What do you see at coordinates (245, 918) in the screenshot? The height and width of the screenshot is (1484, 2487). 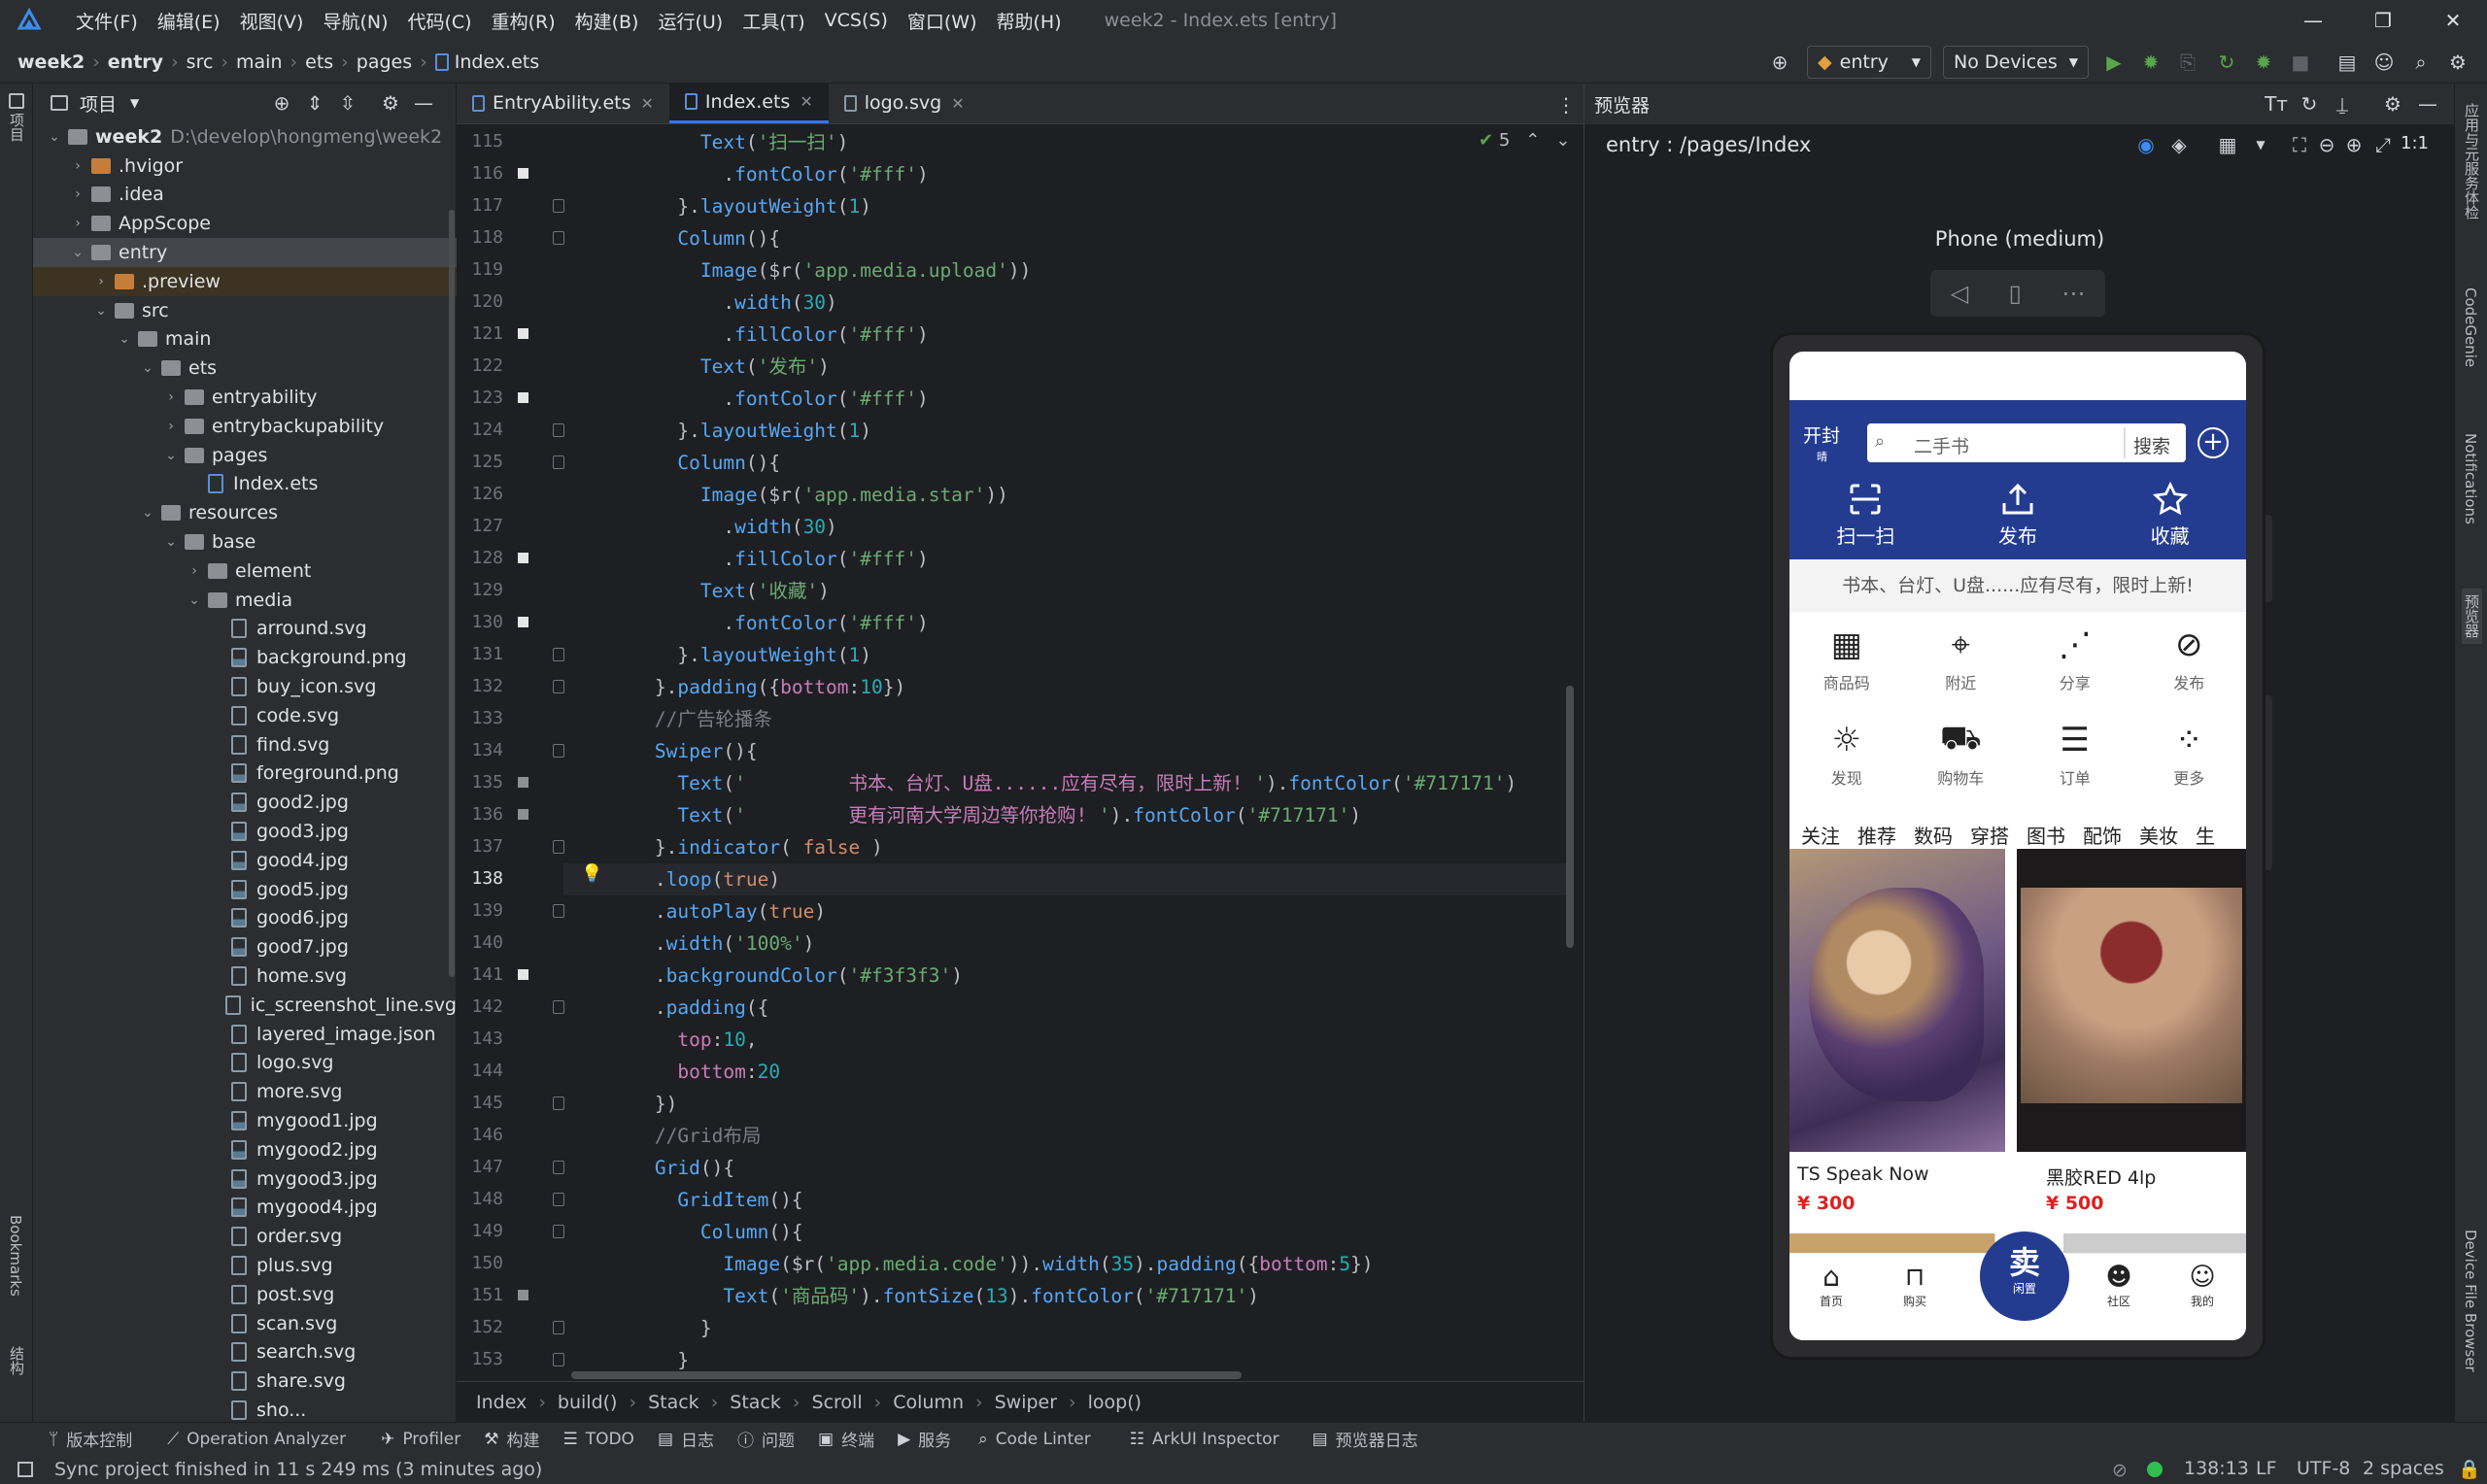 I see `tree-item: good6.jpg` at bounding box center [245, 918].